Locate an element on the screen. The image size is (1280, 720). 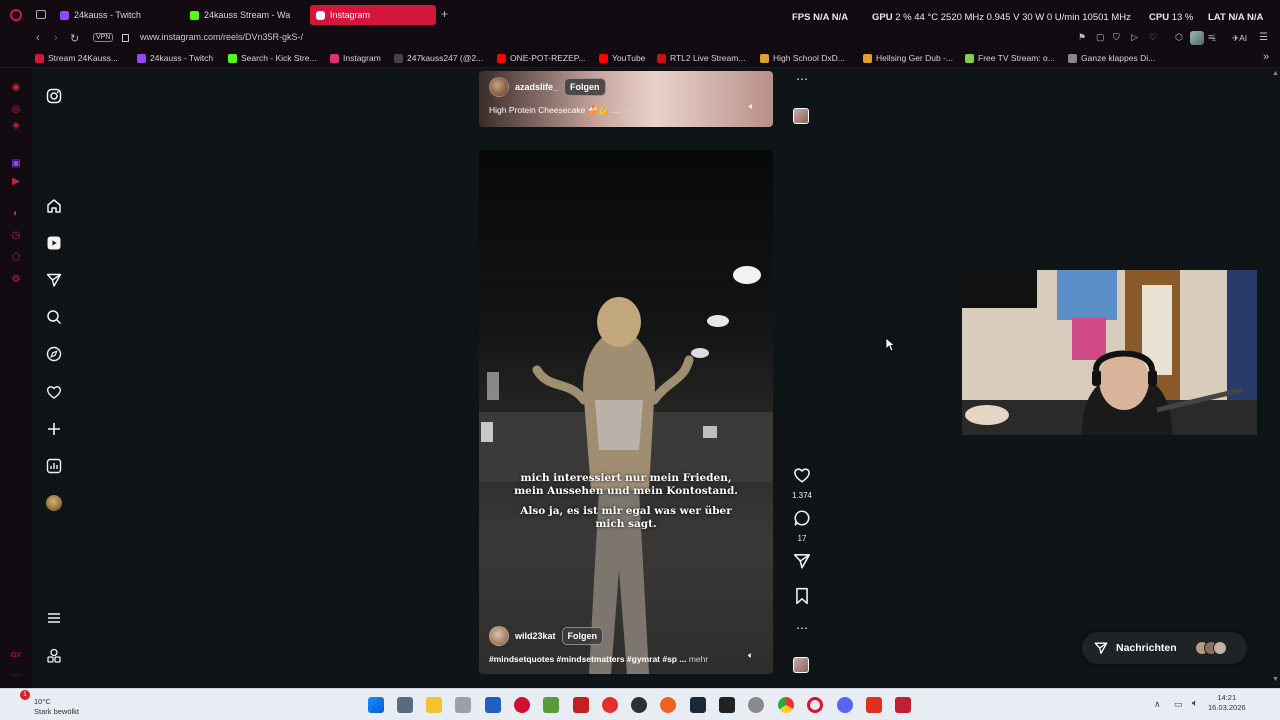
tab-instagram: Instagram is located at coordinates (373, 15).